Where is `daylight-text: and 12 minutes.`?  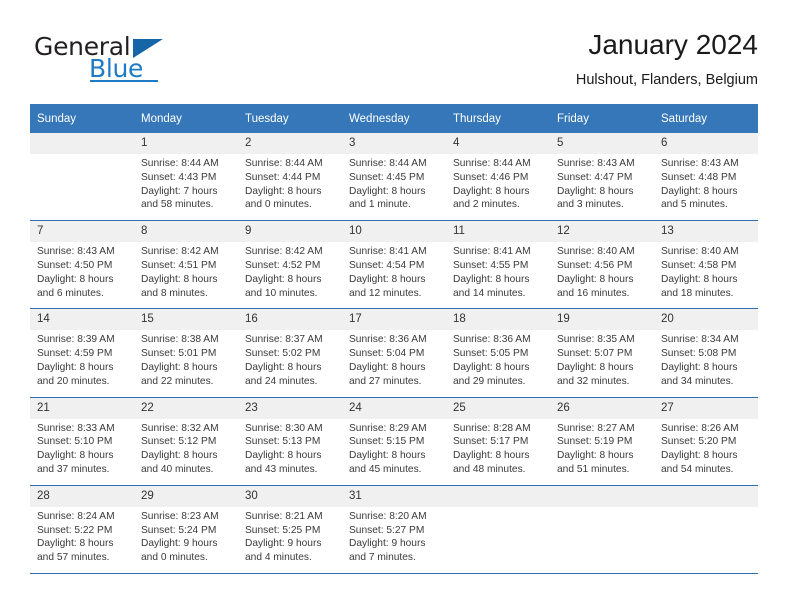 daylight-text: and 12 minutes. is located at coordinates (385, 293).